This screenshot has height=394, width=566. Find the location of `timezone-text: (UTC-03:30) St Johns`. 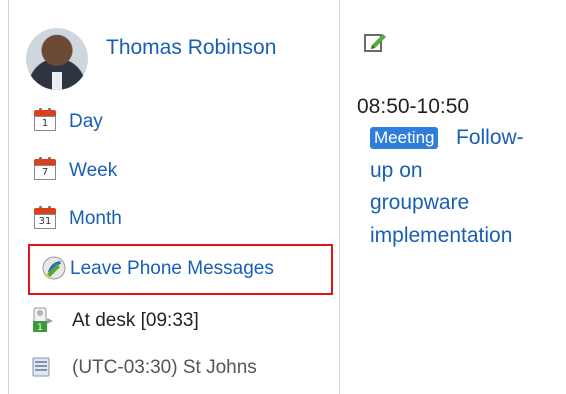

timezone-text: (UTC-03:30) St Johns is located at coordinates (164, 367).